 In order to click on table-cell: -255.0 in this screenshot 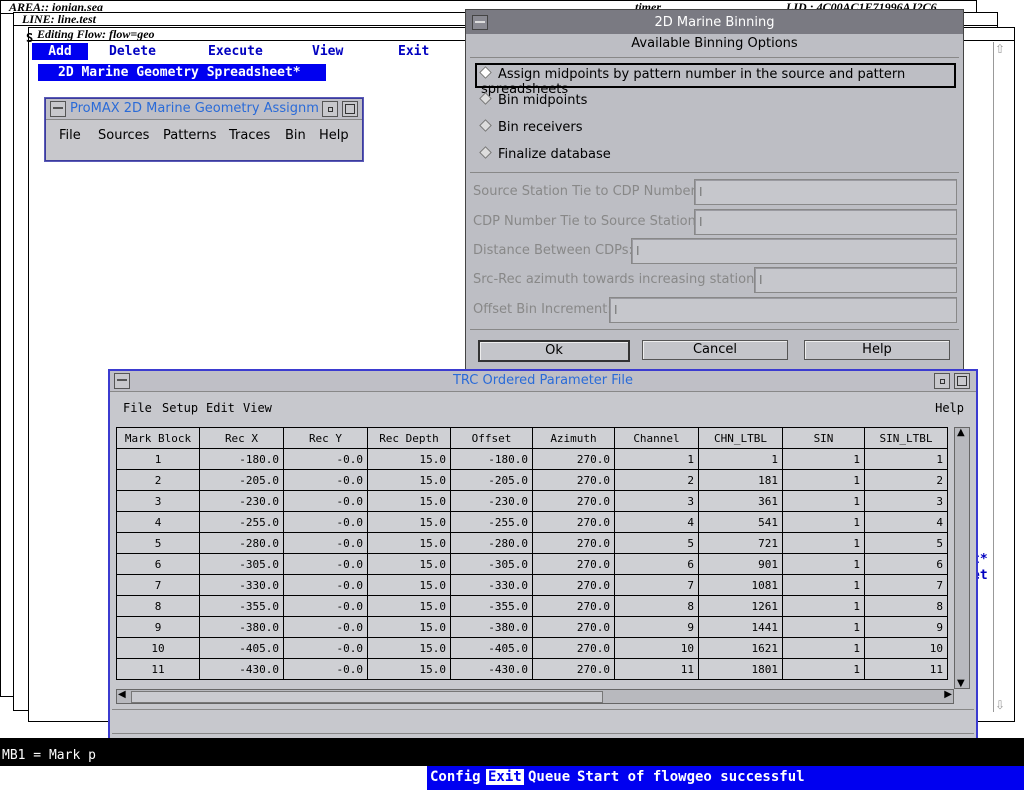, I will do `click(241, 522)`.